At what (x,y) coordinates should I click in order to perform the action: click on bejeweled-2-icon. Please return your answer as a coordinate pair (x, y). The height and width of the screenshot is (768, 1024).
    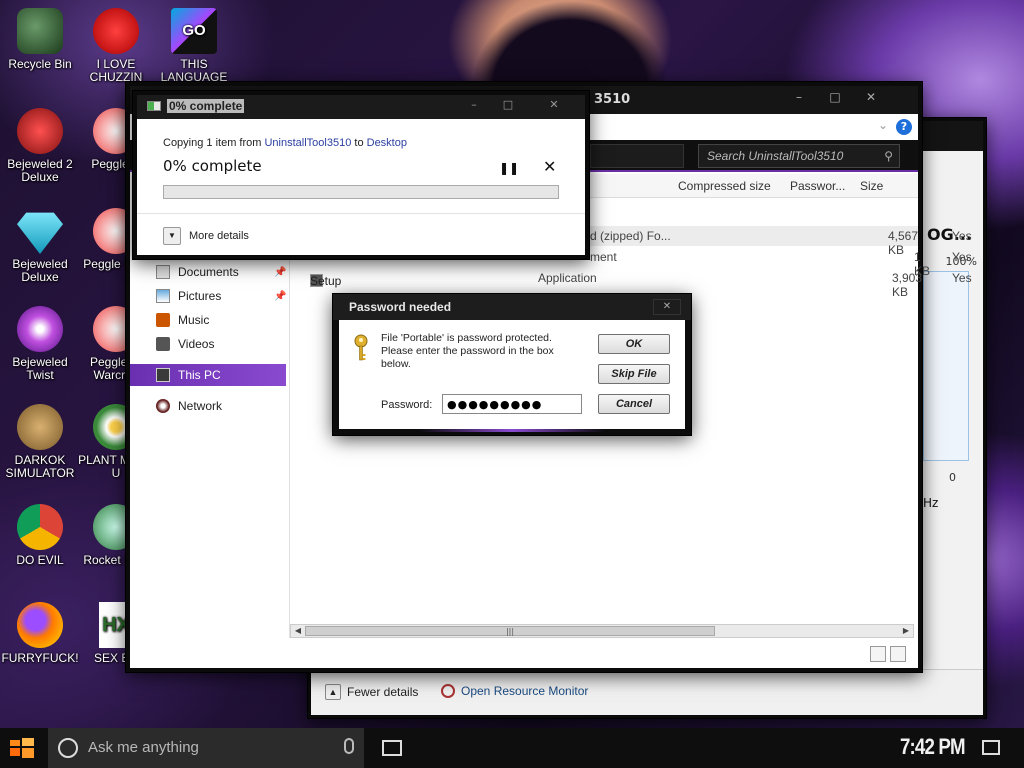
    Looking at the image, I should click on (40, 131).